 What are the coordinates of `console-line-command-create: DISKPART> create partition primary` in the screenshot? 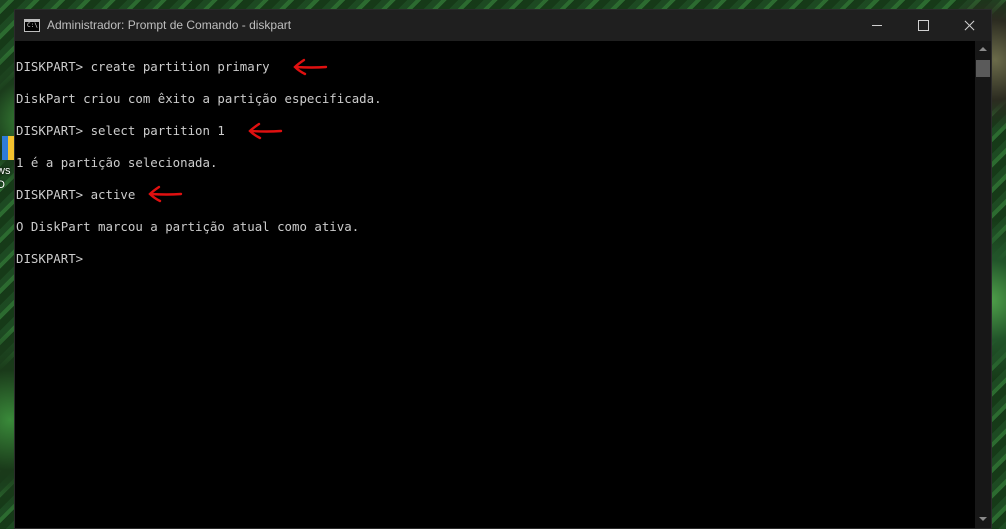 It's located at (143, 66).